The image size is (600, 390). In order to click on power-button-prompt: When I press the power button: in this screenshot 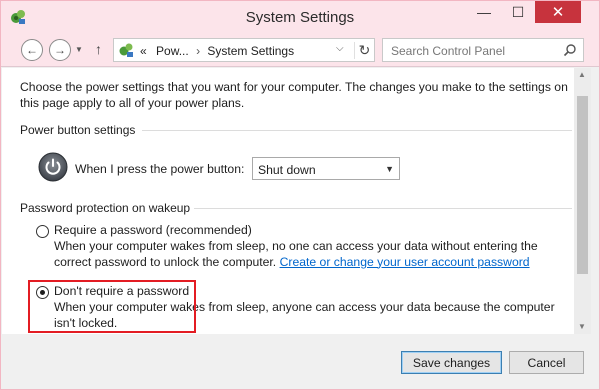, I will do `click(160, 169)`.